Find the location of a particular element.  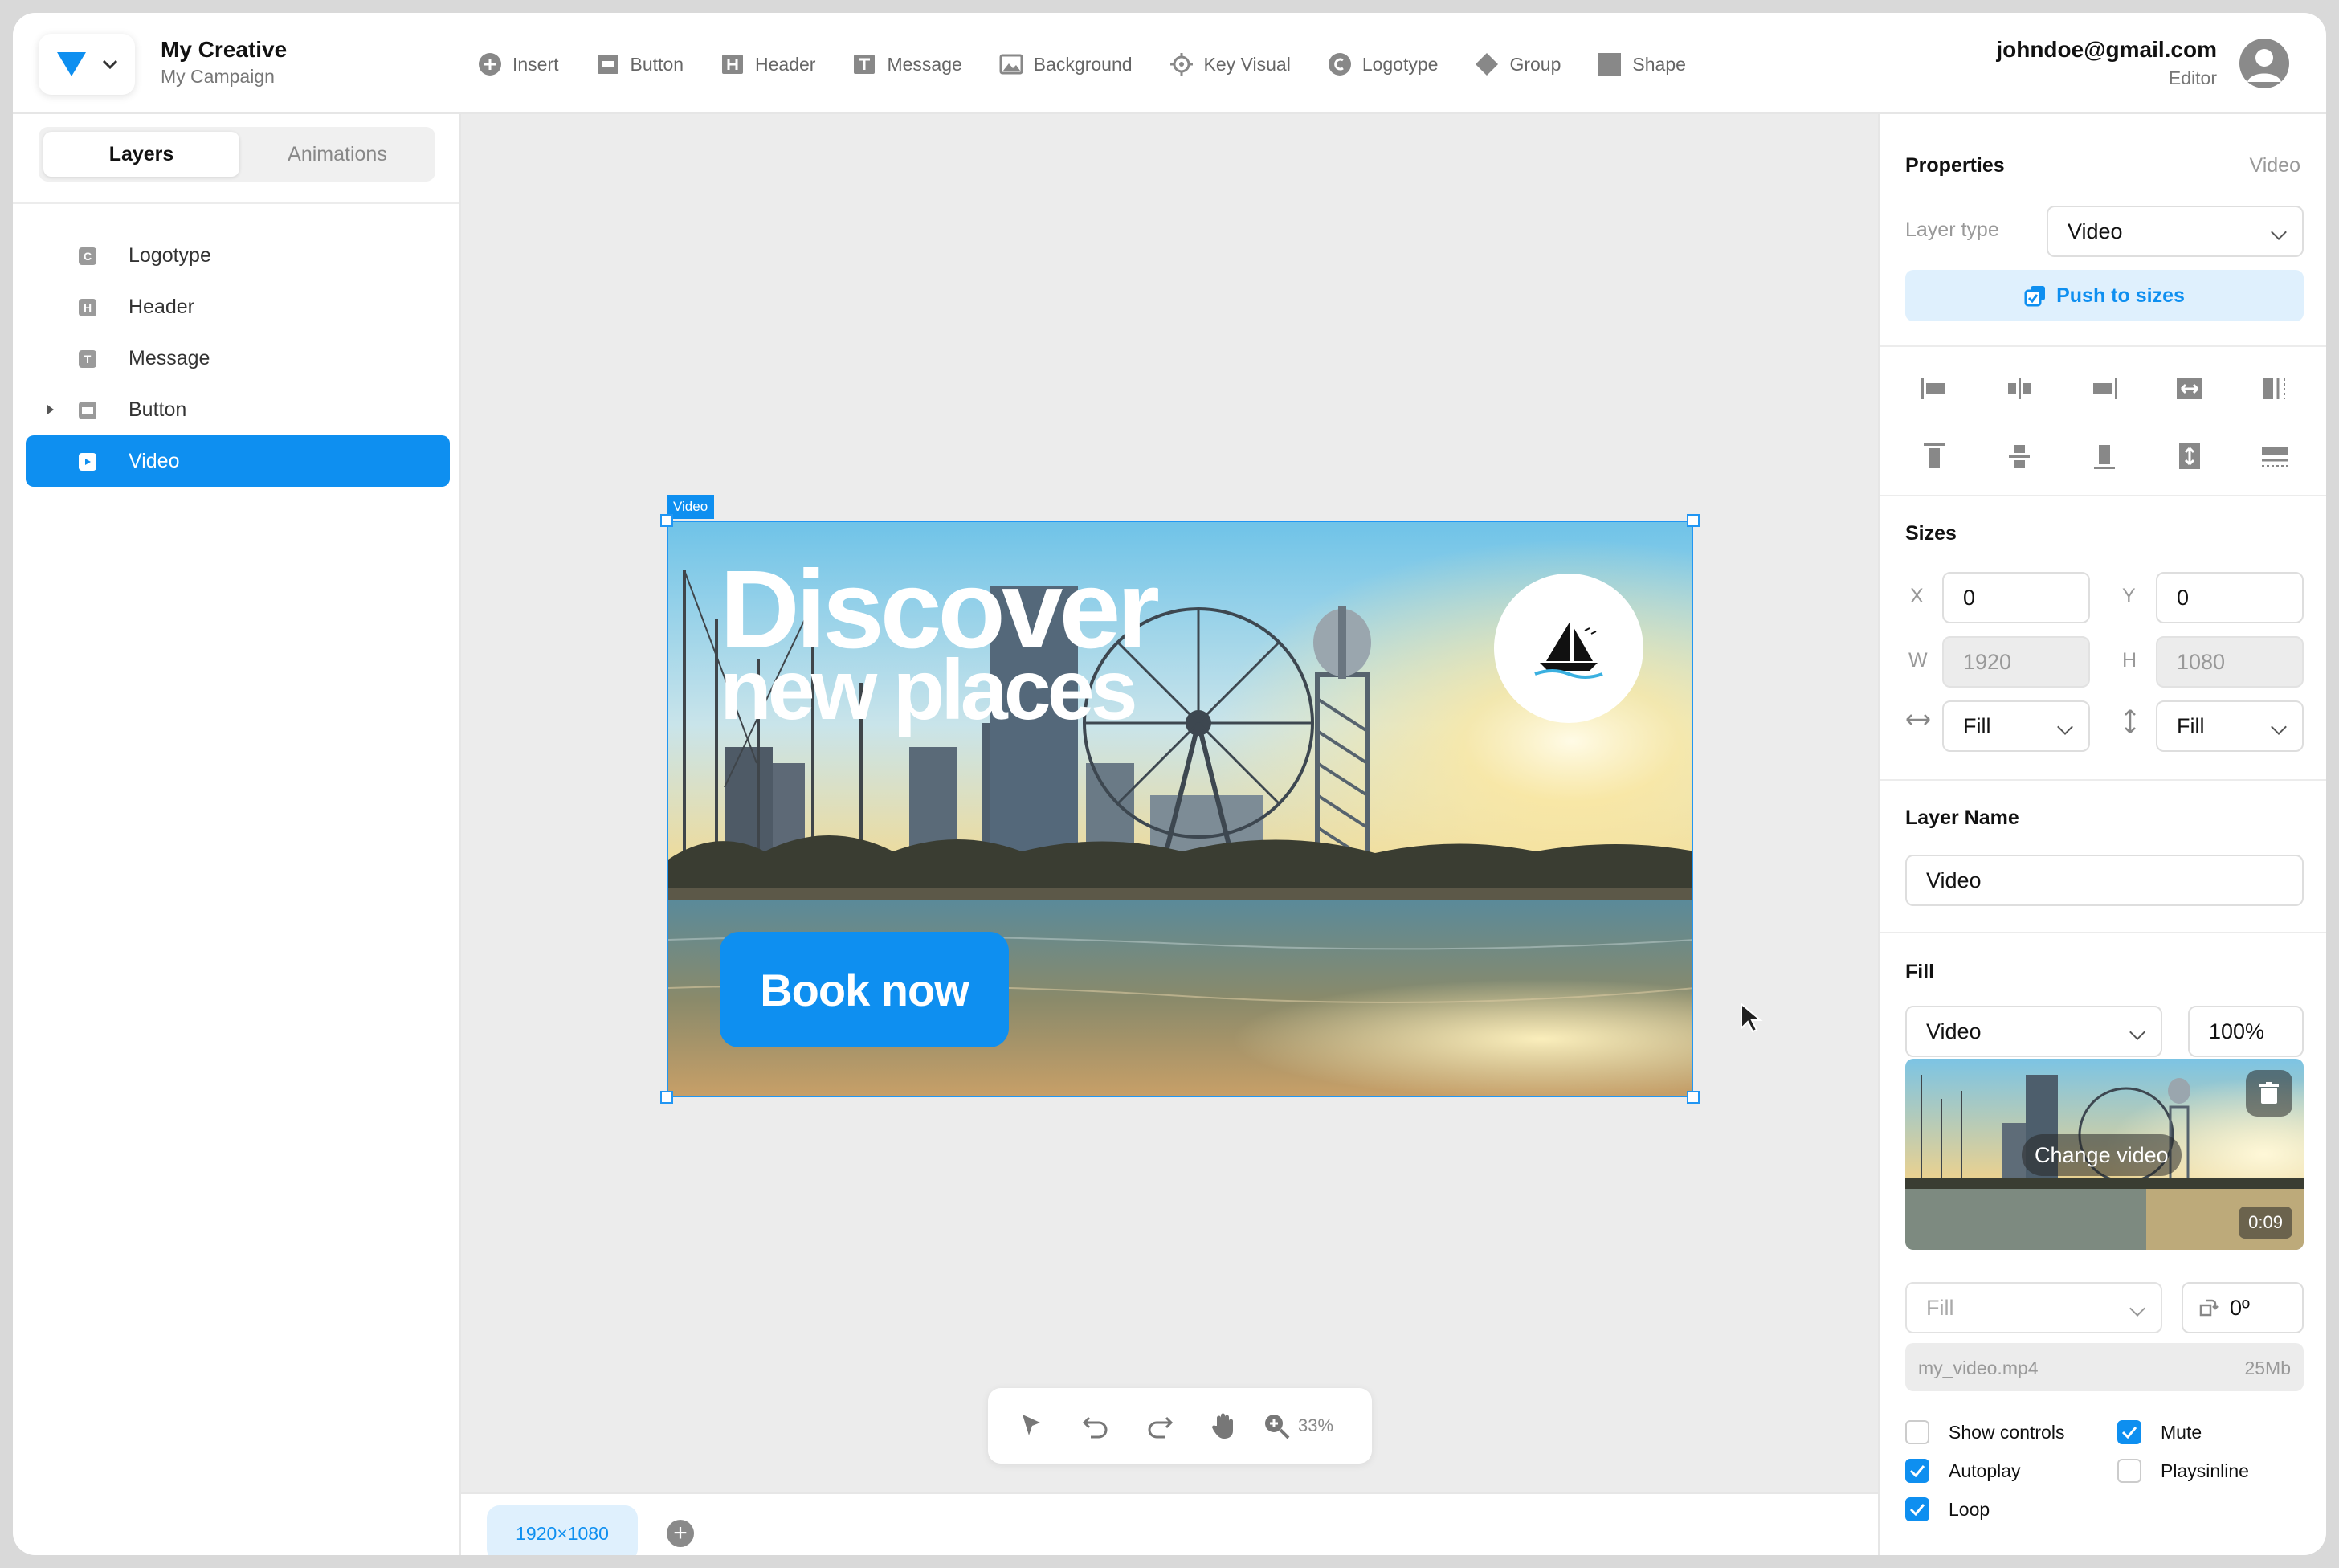

layer-item-logotype: C Logotype is located at coordinates (238, 256).